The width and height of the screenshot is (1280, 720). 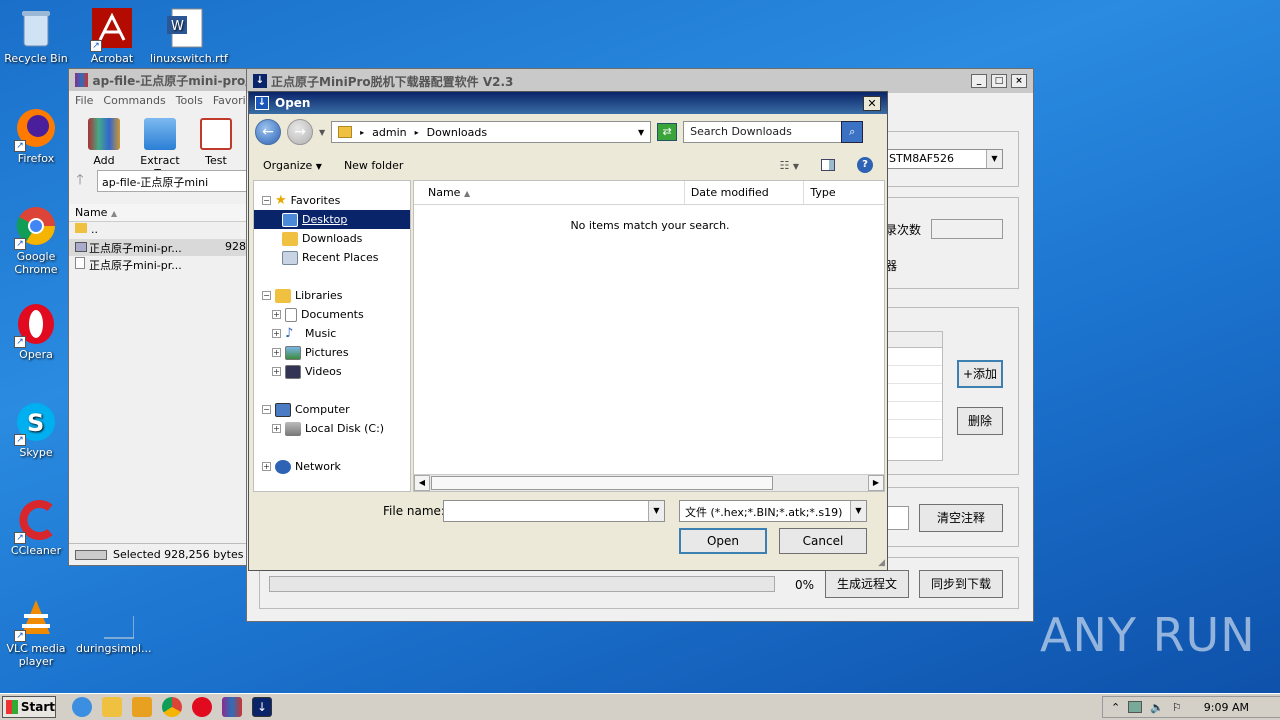 I want to click on desktop-icon-firefox: ↗ Firefox, so click(x=36, y=135).